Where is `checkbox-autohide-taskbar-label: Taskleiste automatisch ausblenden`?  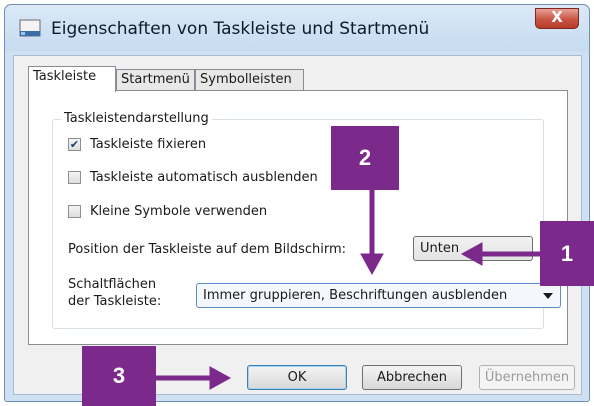
checkbox-autohide-taskbar-label: Taskleiste automatisch ausblenden is located at coordinates (204, 177).